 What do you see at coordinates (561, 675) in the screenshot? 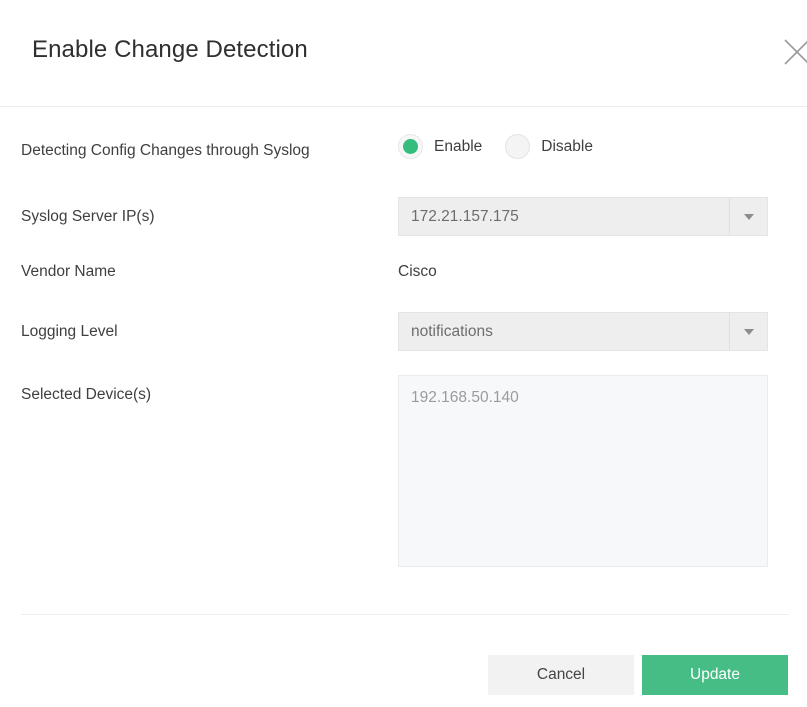
I see `cancel-button: Cancel` at bounding box center [561, 675].